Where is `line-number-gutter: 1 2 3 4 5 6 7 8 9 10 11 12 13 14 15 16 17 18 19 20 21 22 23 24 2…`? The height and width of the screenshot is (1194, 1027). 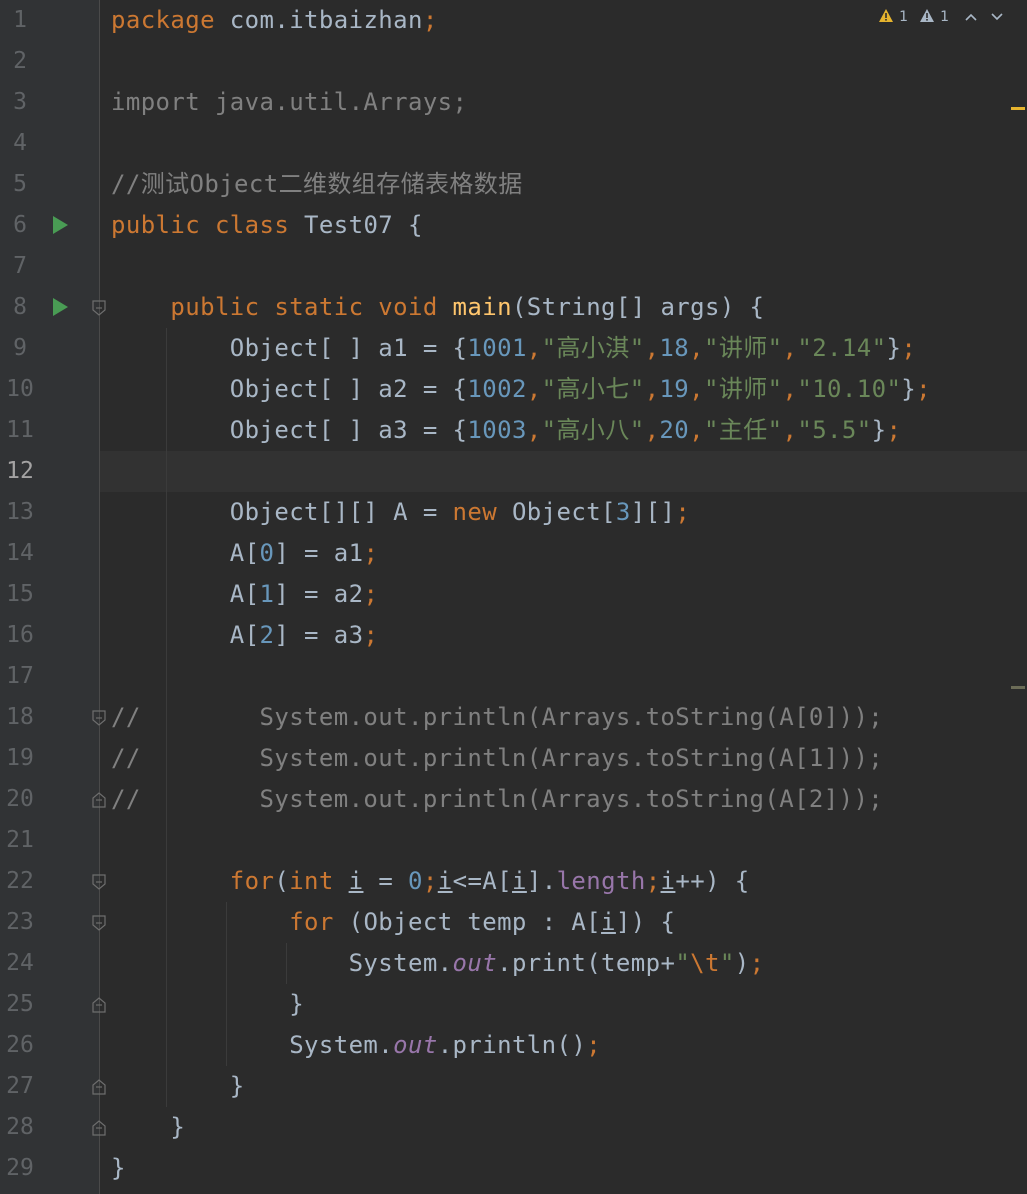 line-number-gutter: 1 2 3 4 5 6 7 8 9 10 11 12 13 14 15 16 17 18 19 20 21 22 23 24 2… is located at coordinates (53, 597).